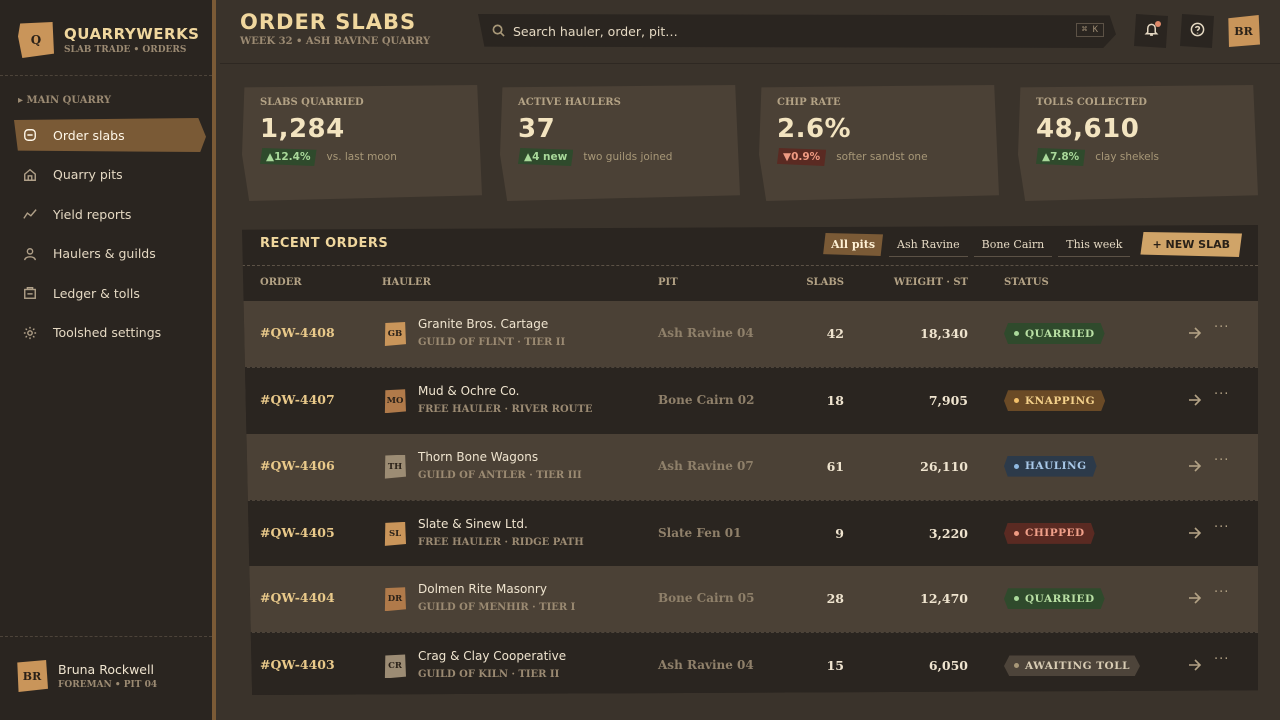 The width and height of the screenshot is (1280, 720). What do you see at coordinates (335, 41) in the screenshot?
I see `page-subtitle: WEEK 32 • ASH RAVINE QUARRY` at bounding box center [335, 41].